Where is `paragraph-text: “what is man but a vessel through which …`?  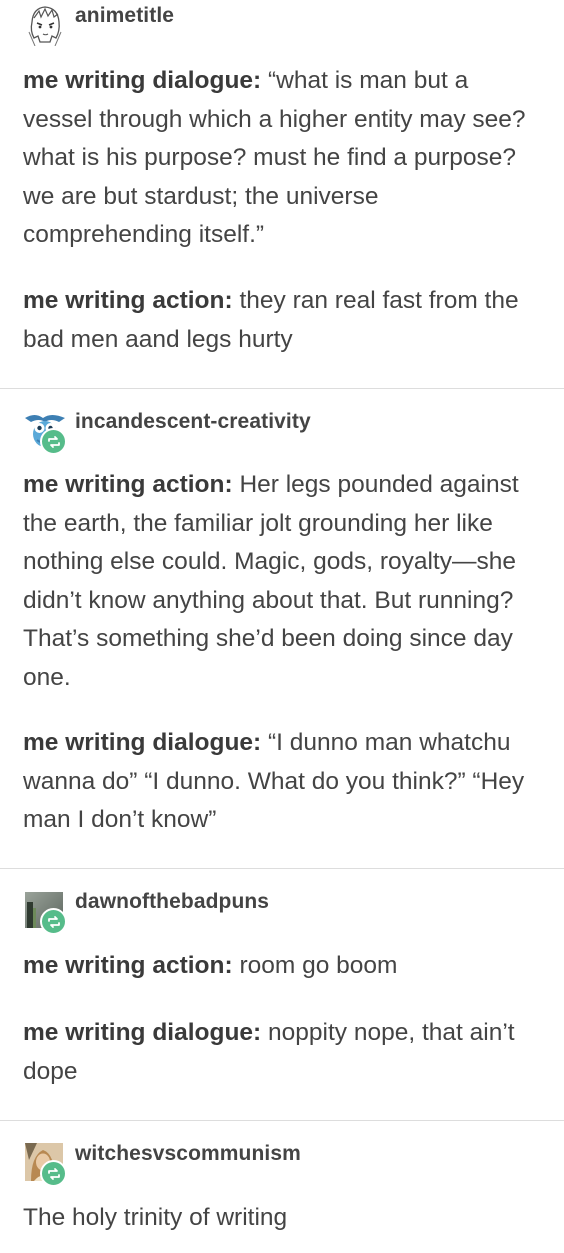
paragraph-text: “what is man but a vessel through which … is located at coordinates (274, 157).